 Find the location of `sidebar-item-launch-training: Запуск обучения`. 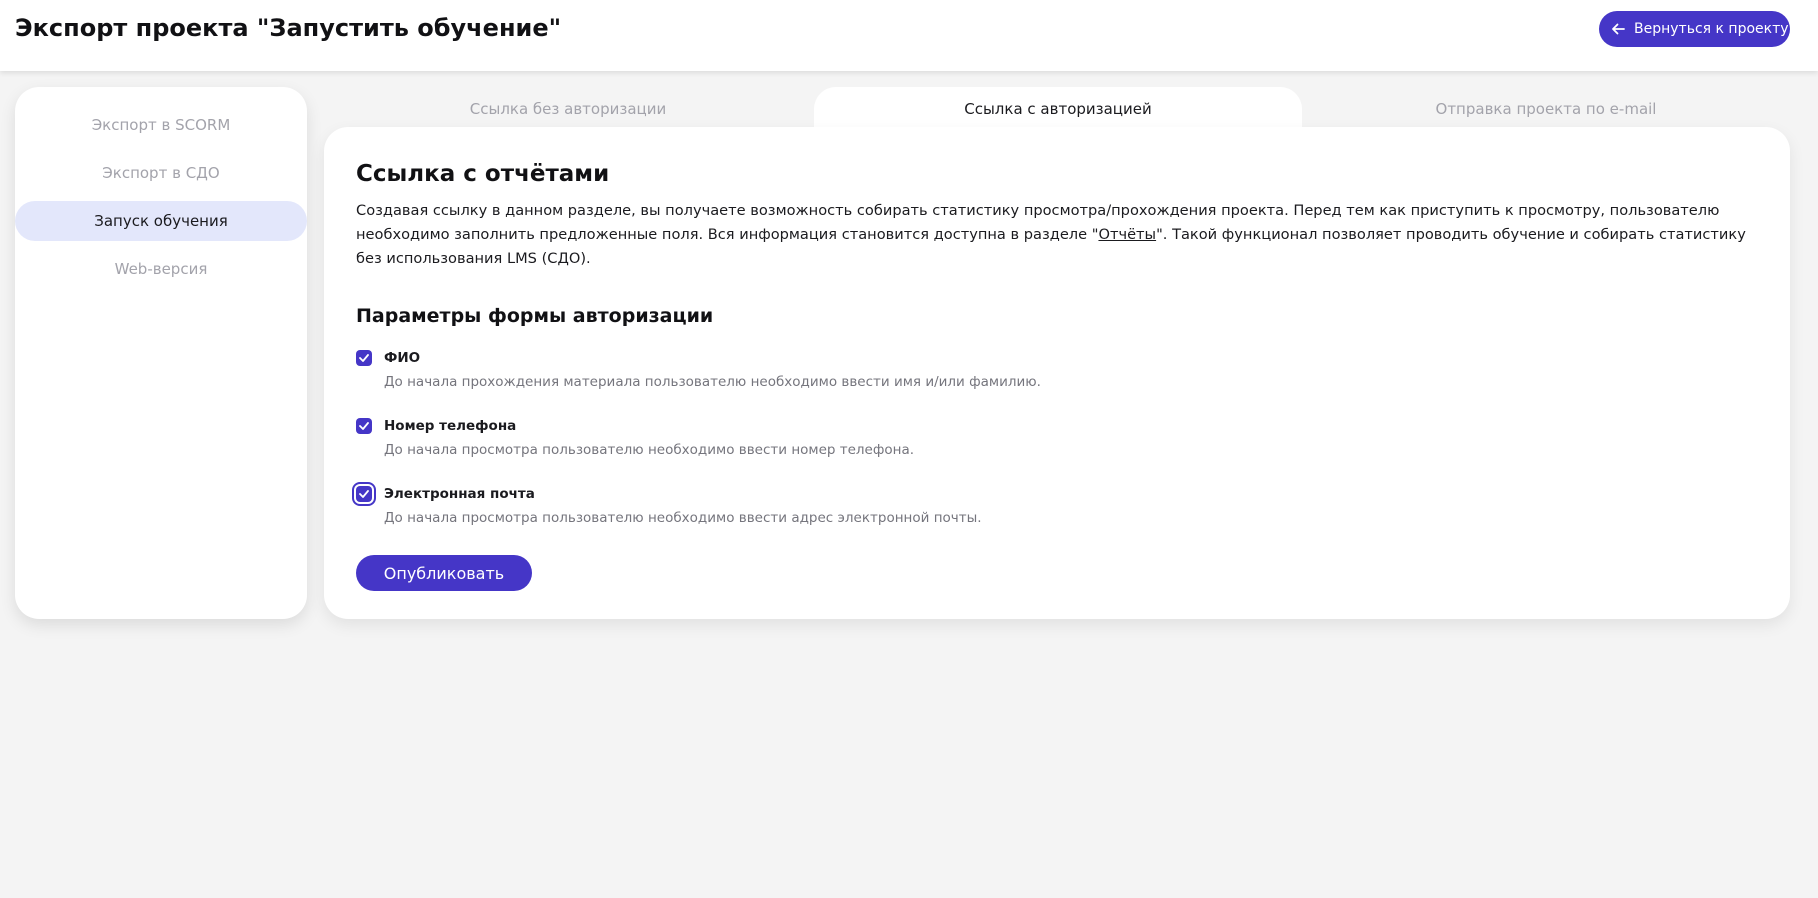

sidebar-item-launch-training: Запуск обучения is located at coordinates (161, 221).